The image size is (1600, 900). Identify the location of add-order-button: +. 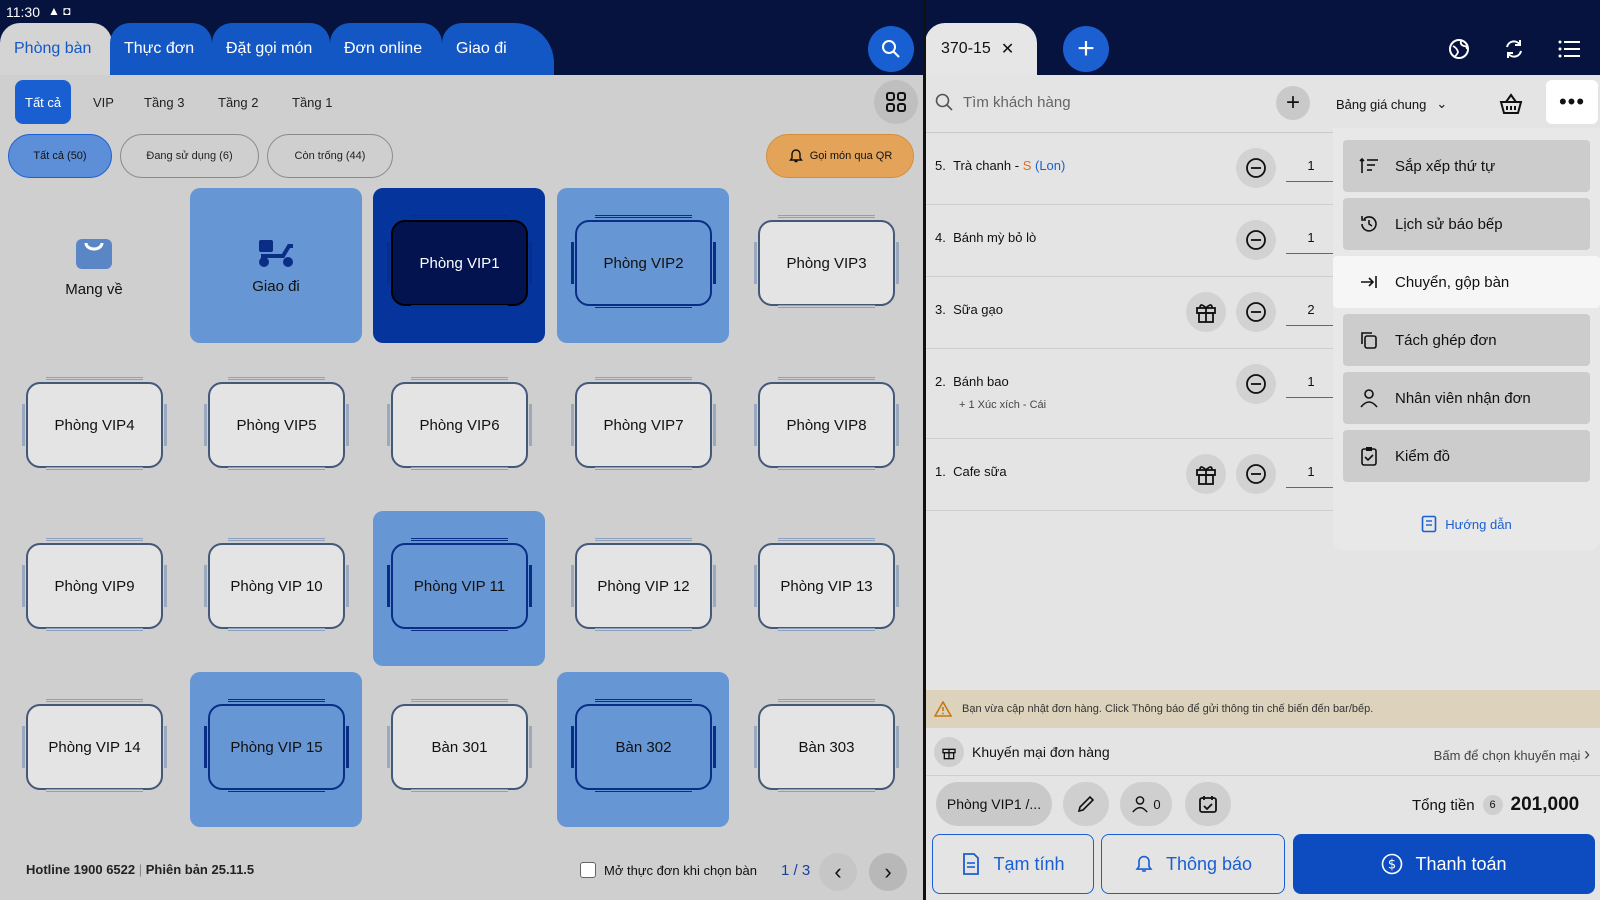
(1086, 49).